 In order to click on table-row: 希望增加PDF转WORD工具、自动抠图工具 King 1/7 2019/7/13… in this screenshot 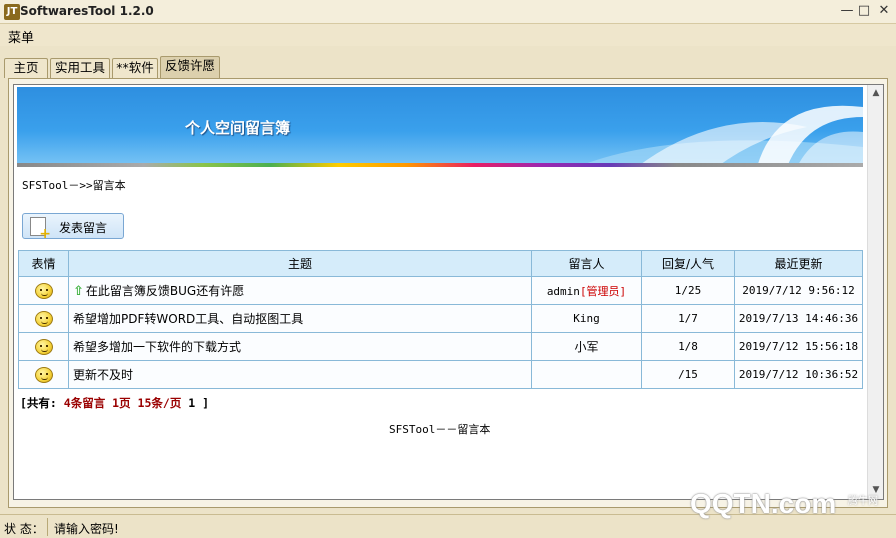, I will do `click(440, 318)`.